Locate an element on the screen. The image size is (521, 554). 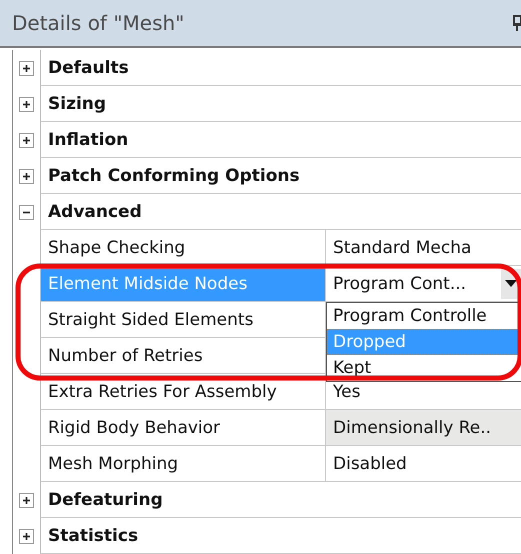
property-name: Straight Sided Elements is located at coordinates (183, 320).